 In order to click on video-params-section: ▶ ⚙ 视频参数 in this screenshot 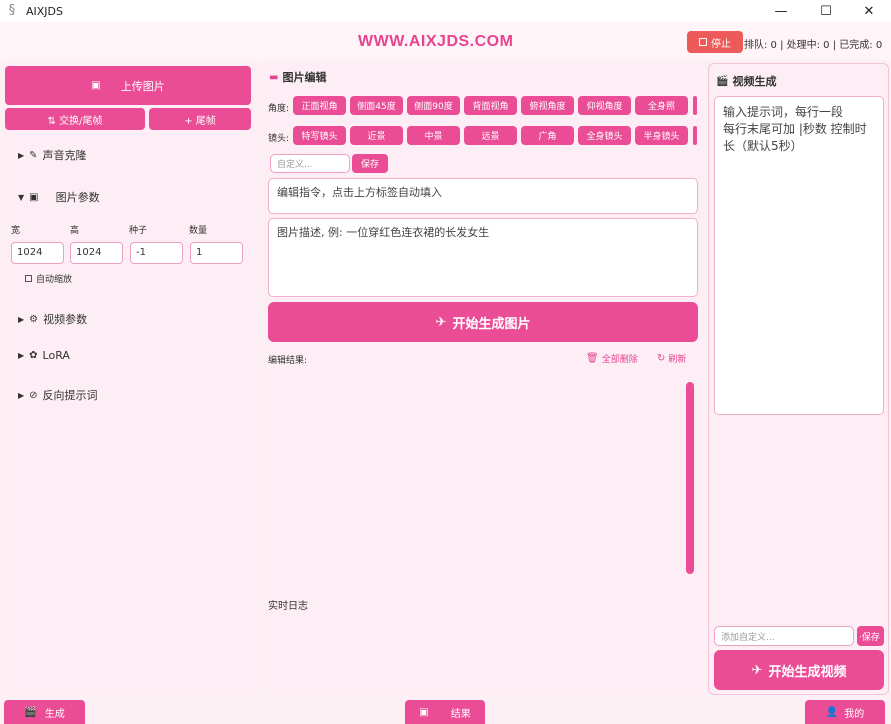, I will do `click(52, 319)`.